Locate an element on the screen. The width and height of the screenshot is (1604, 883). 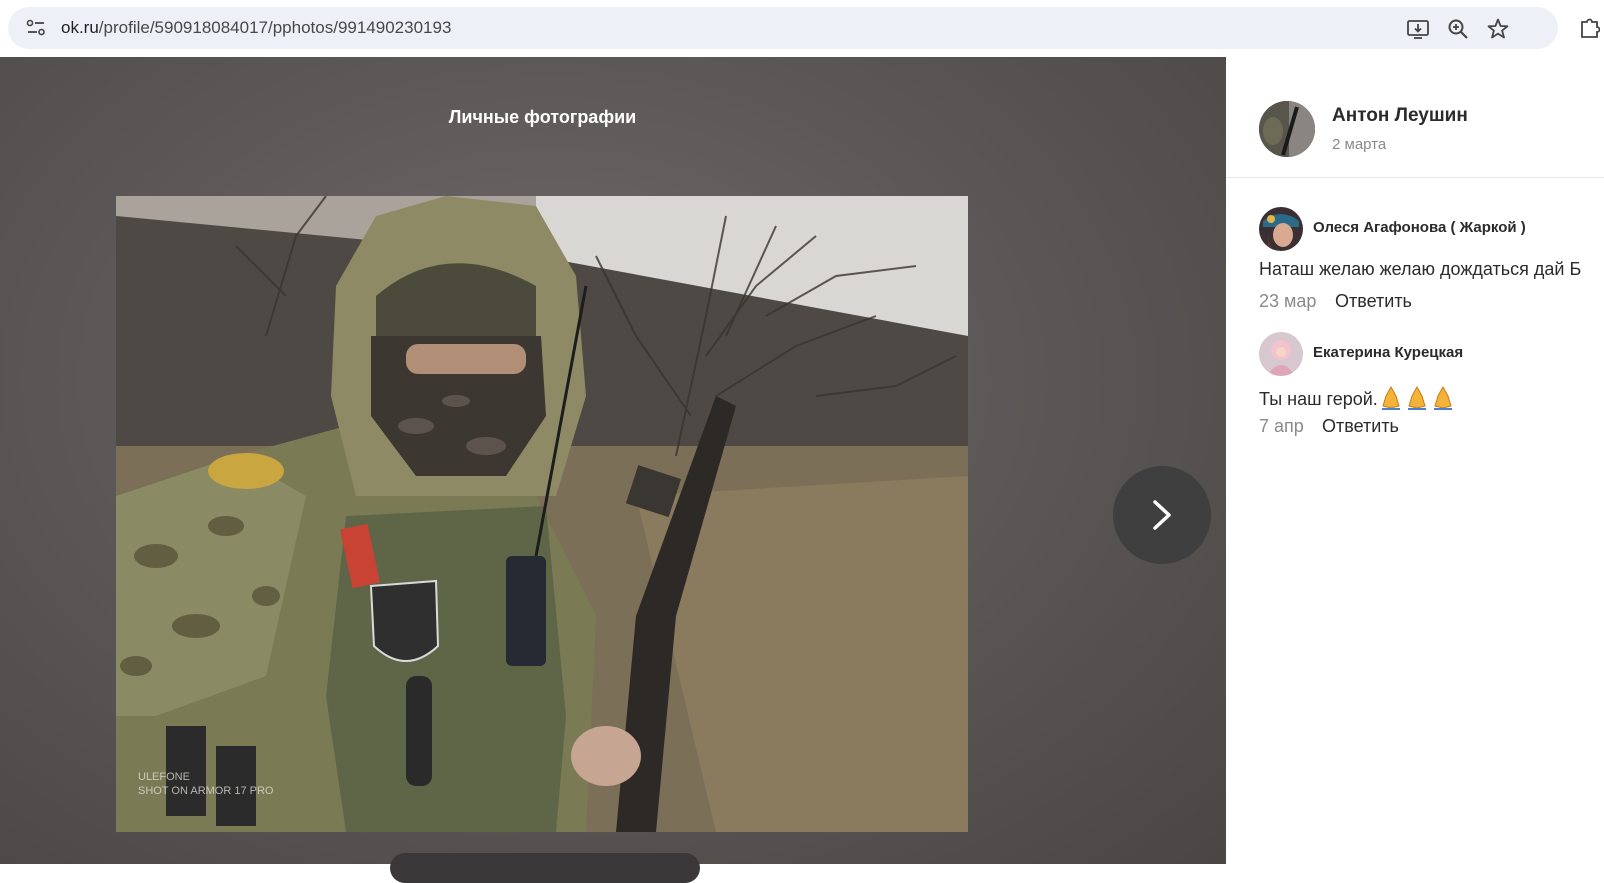
comment-date: 7 апр is located at coordinates (1281, 426).